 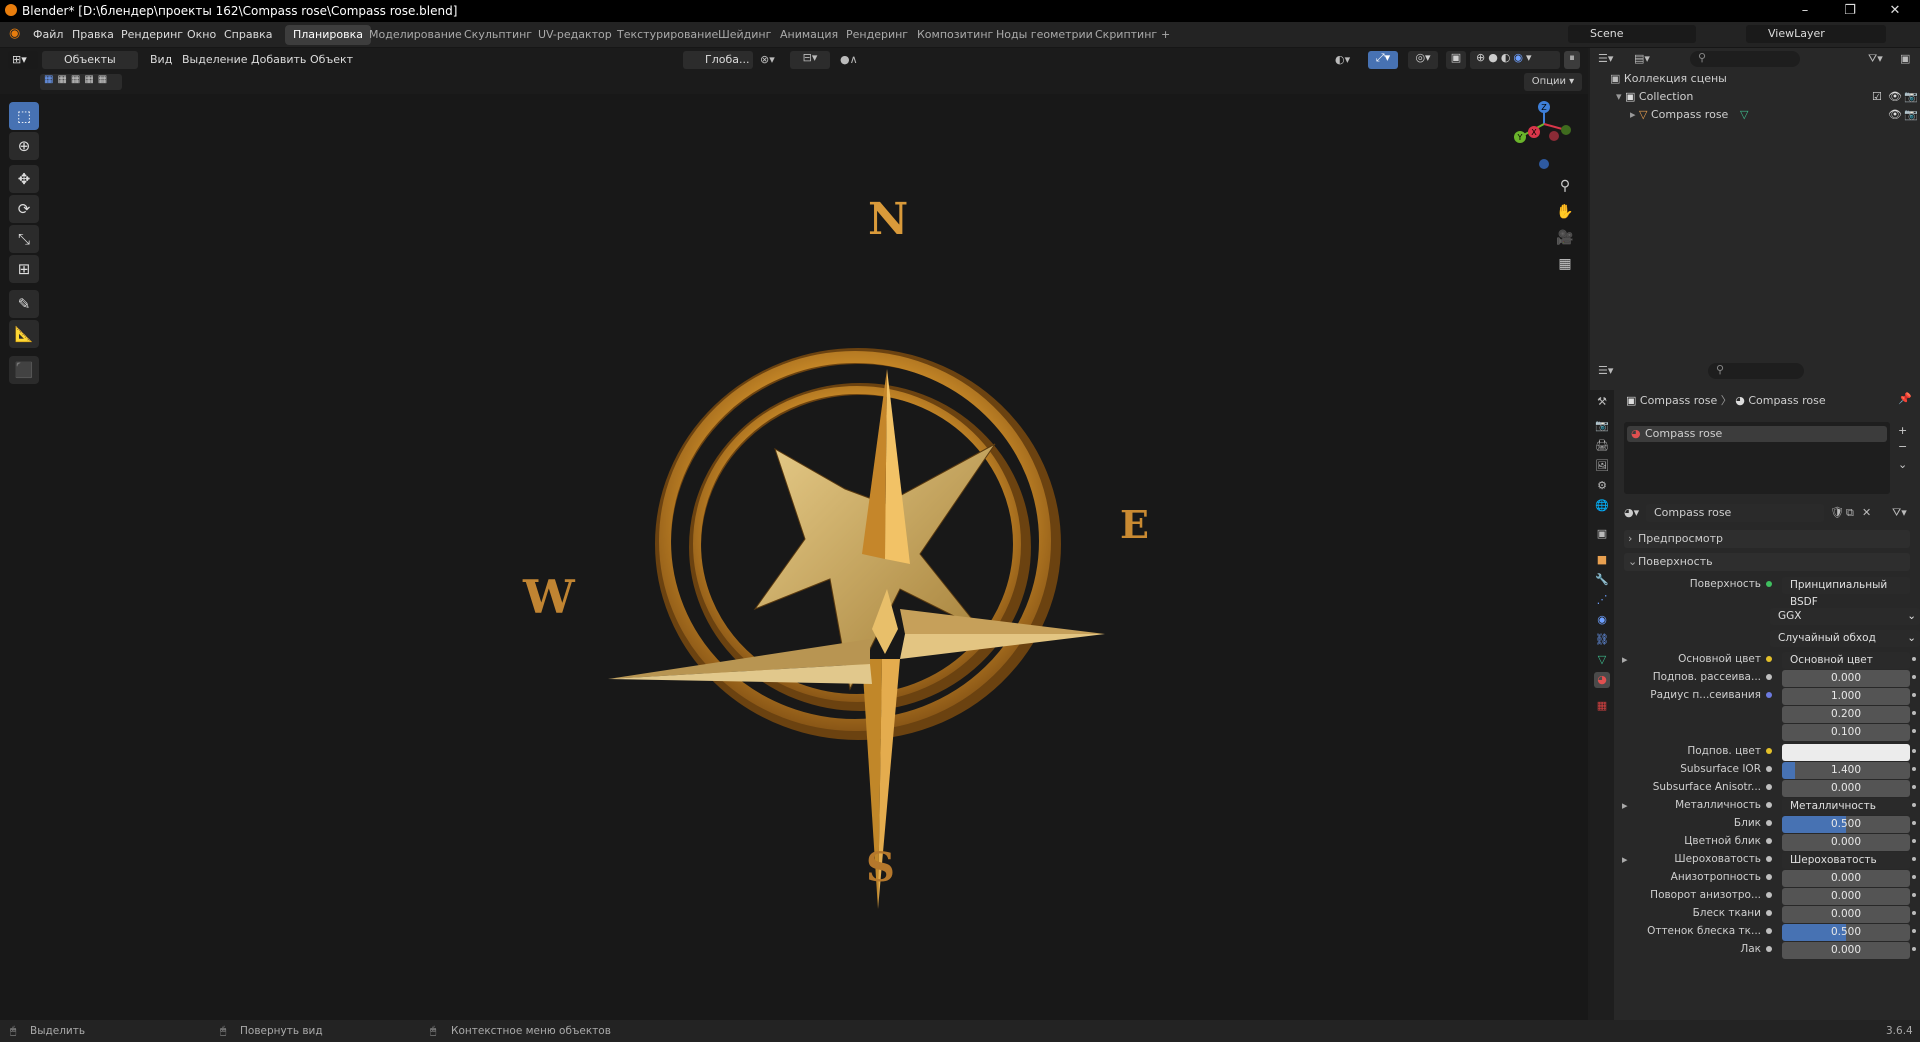 What do you see at coordinates (1846, 824) in the screenshot?
I see `param-value-field: 0.500` at bounding box center [1846, 824].